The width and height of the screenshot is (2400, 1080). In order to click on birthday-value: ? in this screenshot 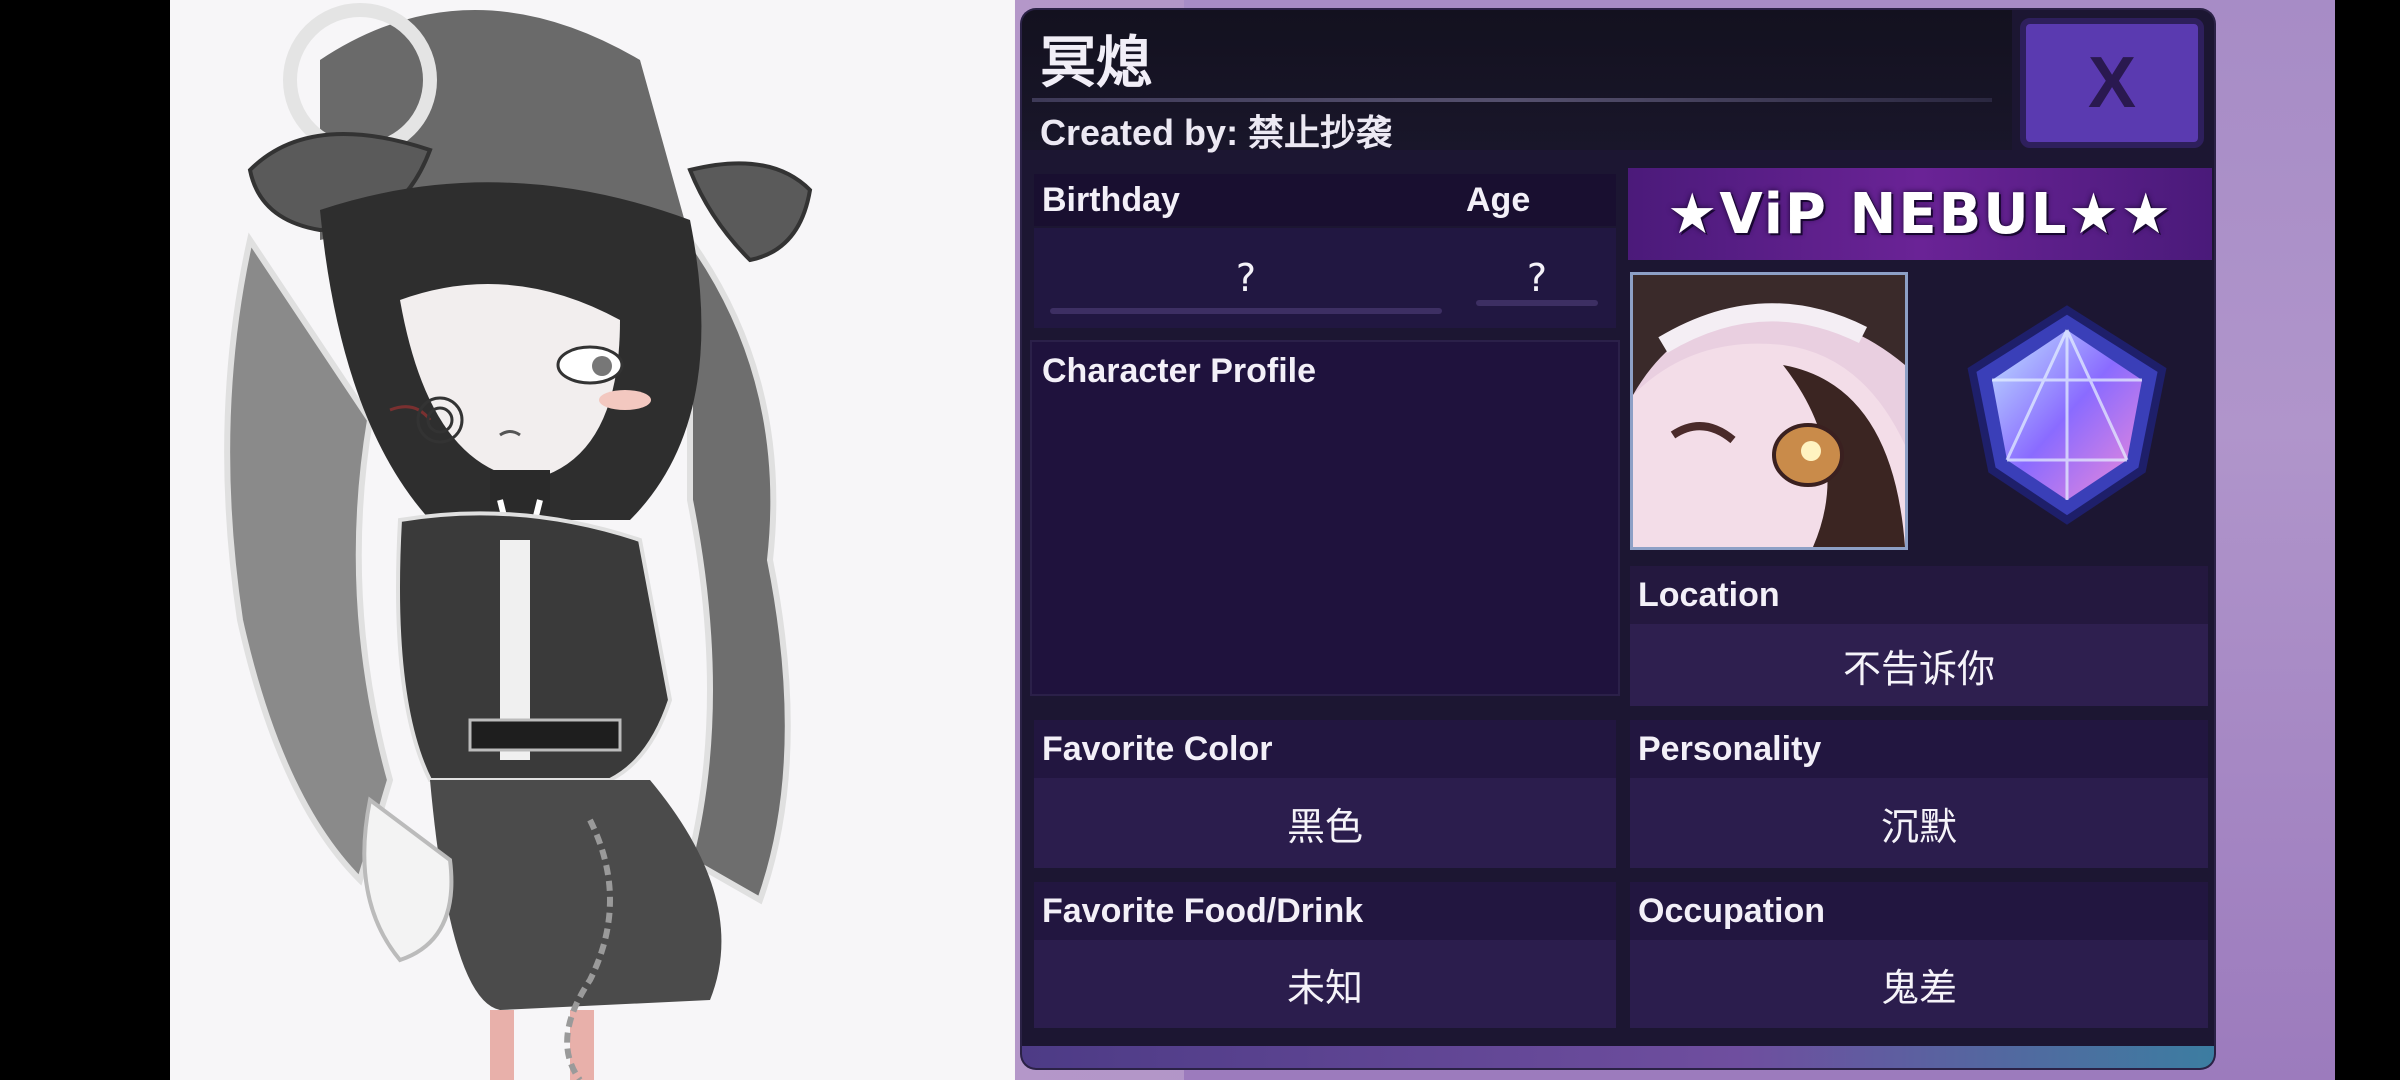, I will do `click(1246, 278)`.